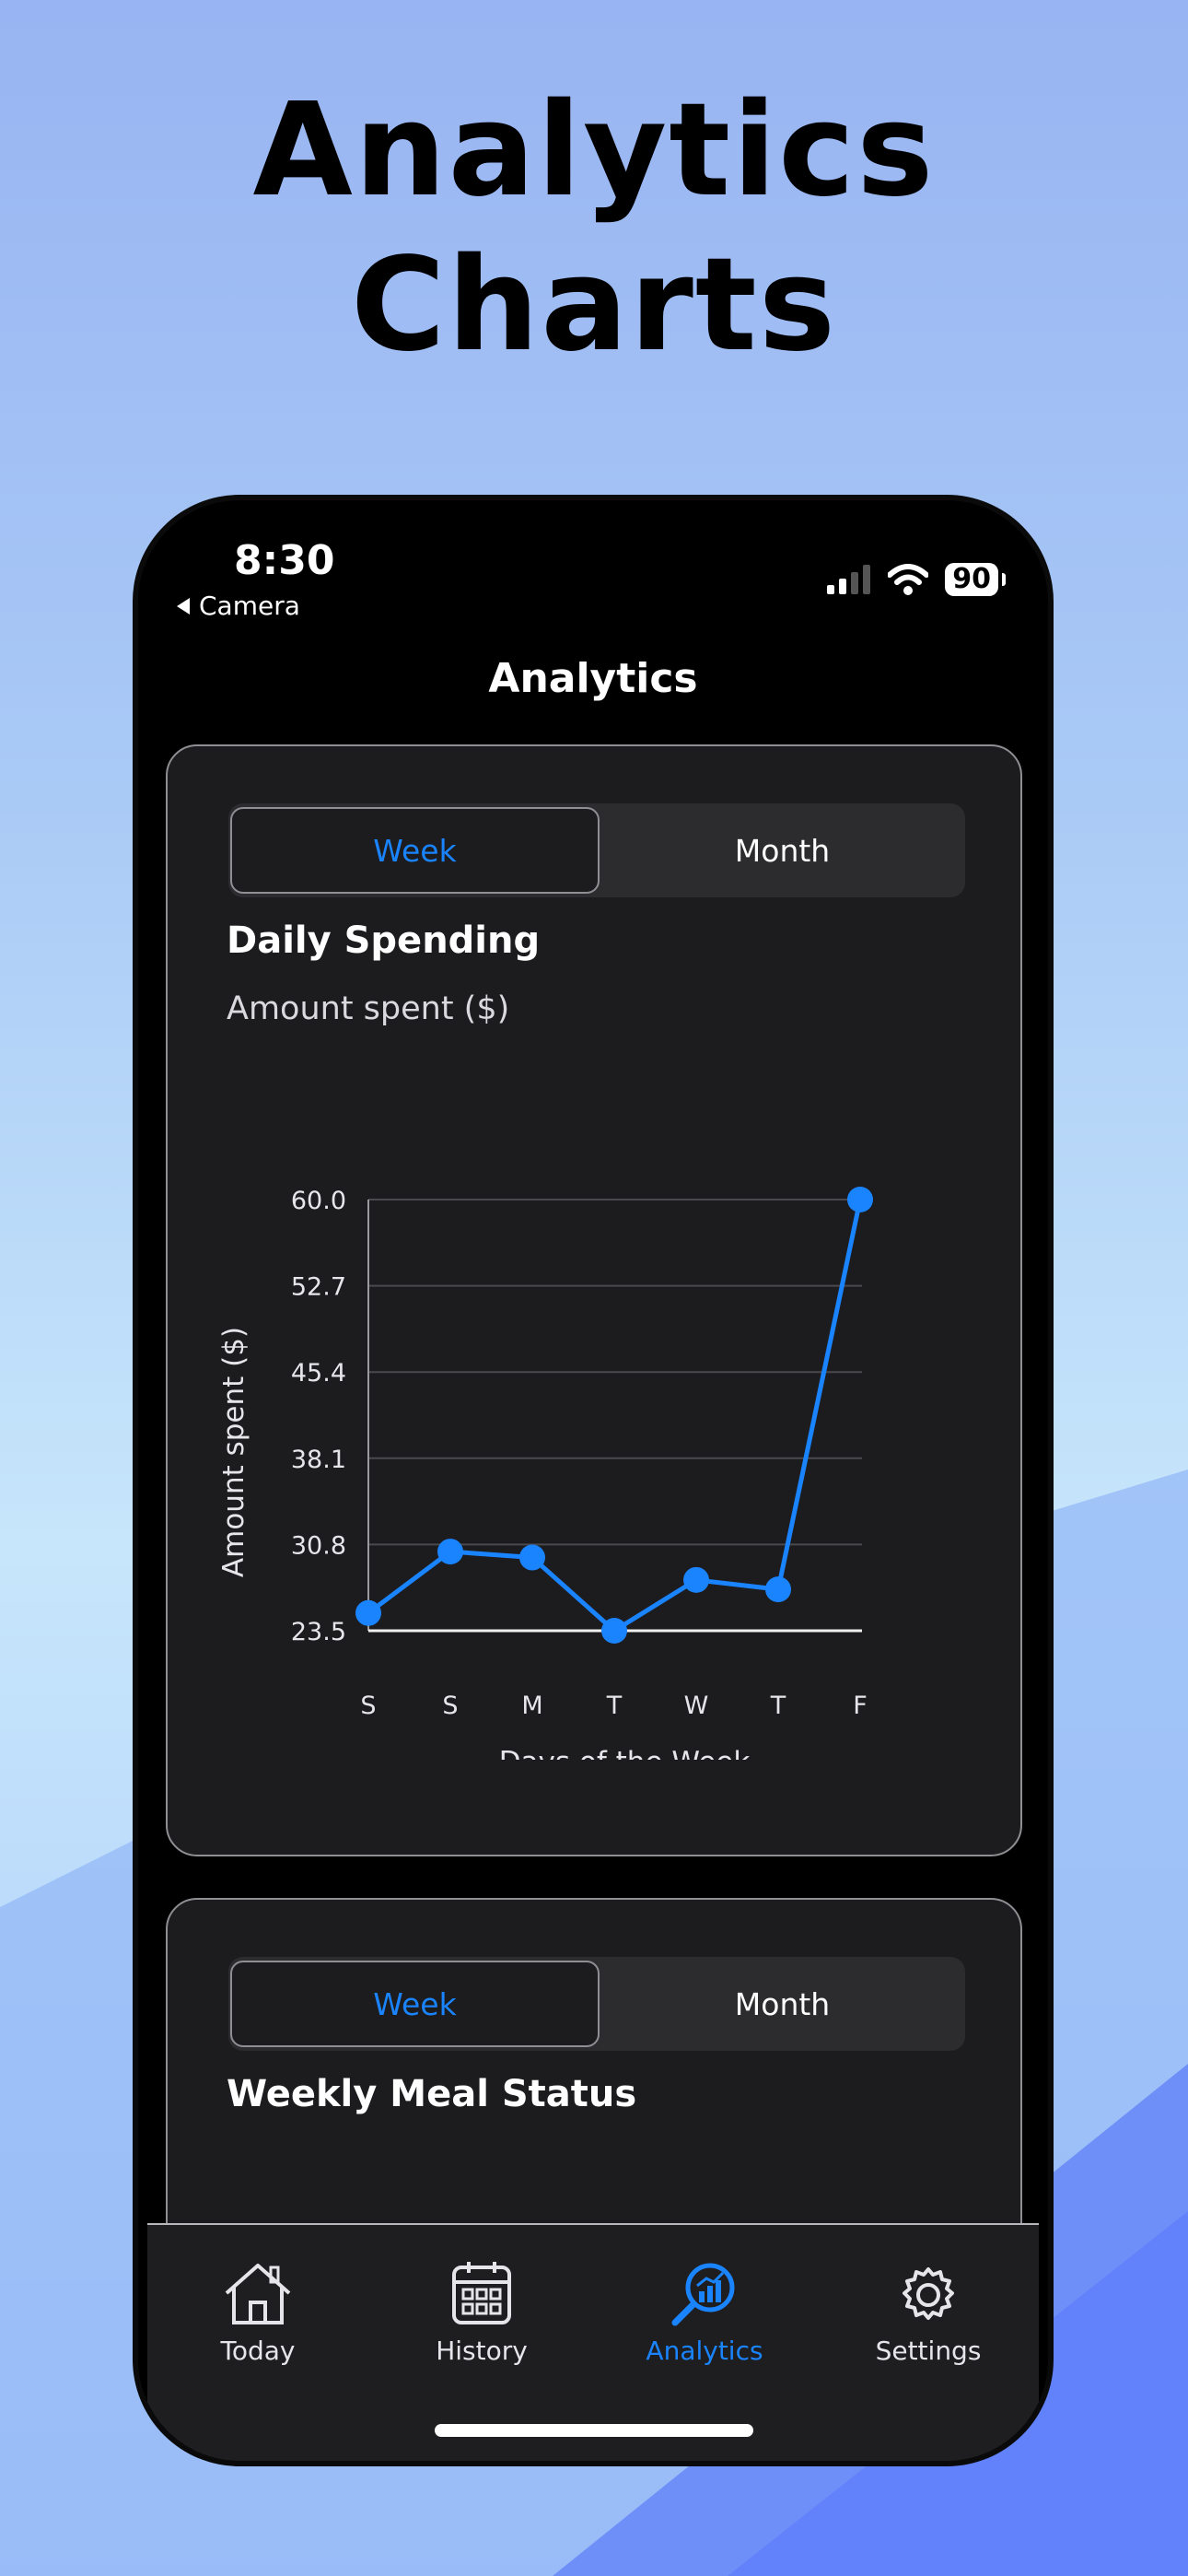 This screenshot has width=1188, height=2576. I want to click on meal-period-segmented-control: Week Month, so click(596, 2004).